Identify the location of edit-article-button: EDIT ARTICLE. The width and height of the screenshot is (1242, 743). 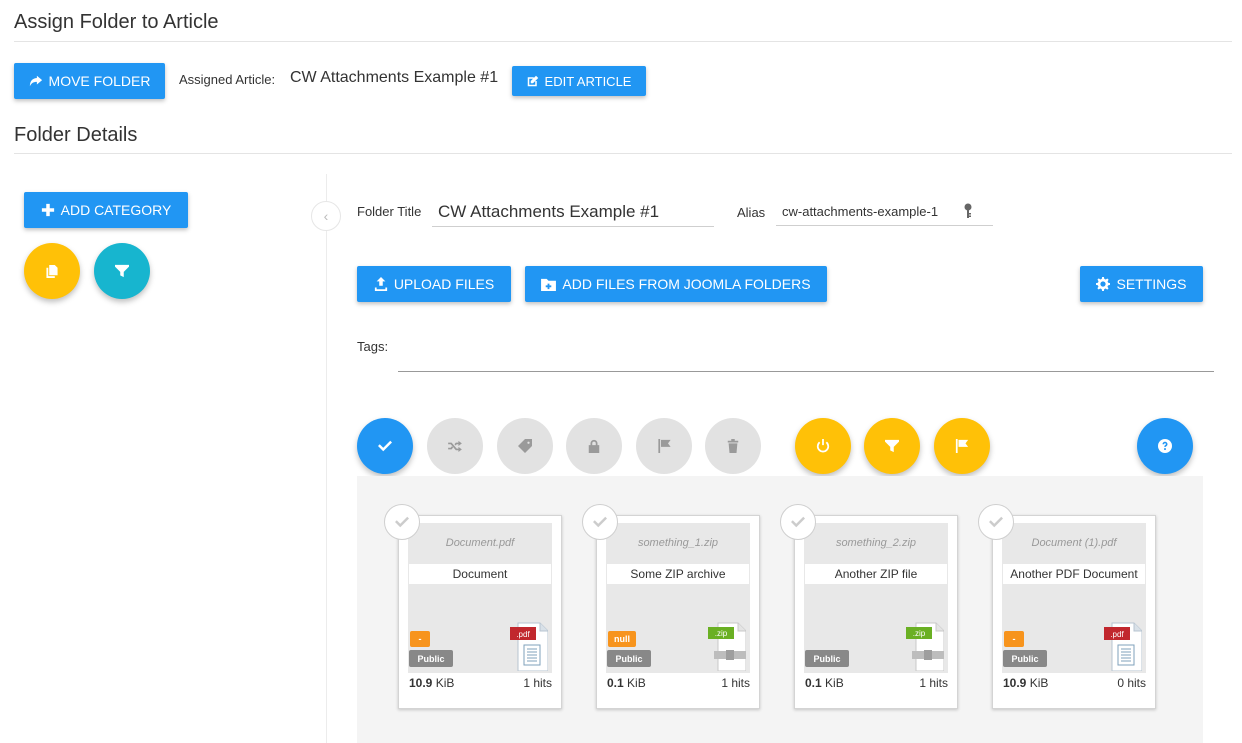
(579, 81).